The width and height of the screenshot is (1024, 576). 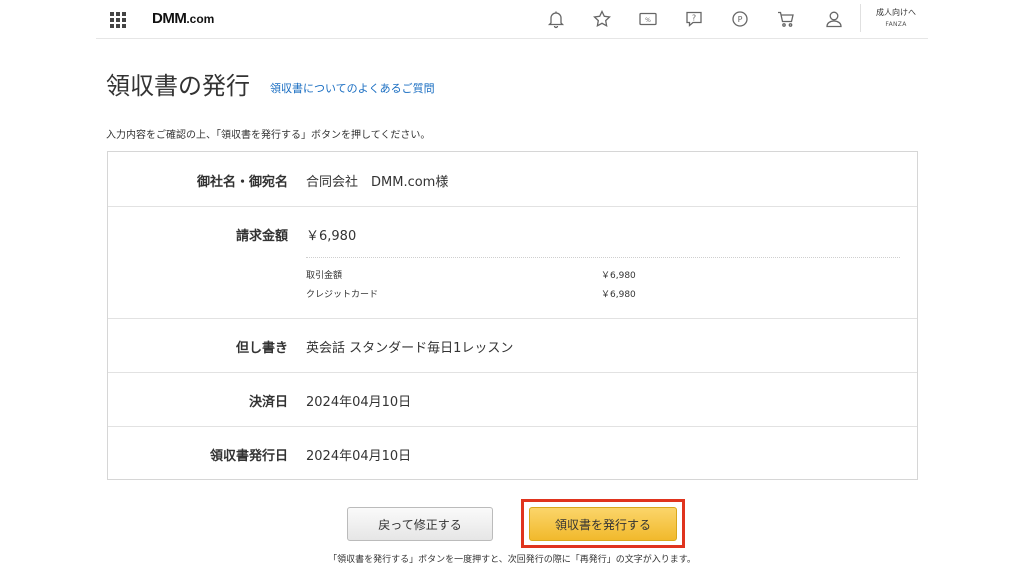 I want to click on page-title: 領収書の発行, so click(x=178, y=86).